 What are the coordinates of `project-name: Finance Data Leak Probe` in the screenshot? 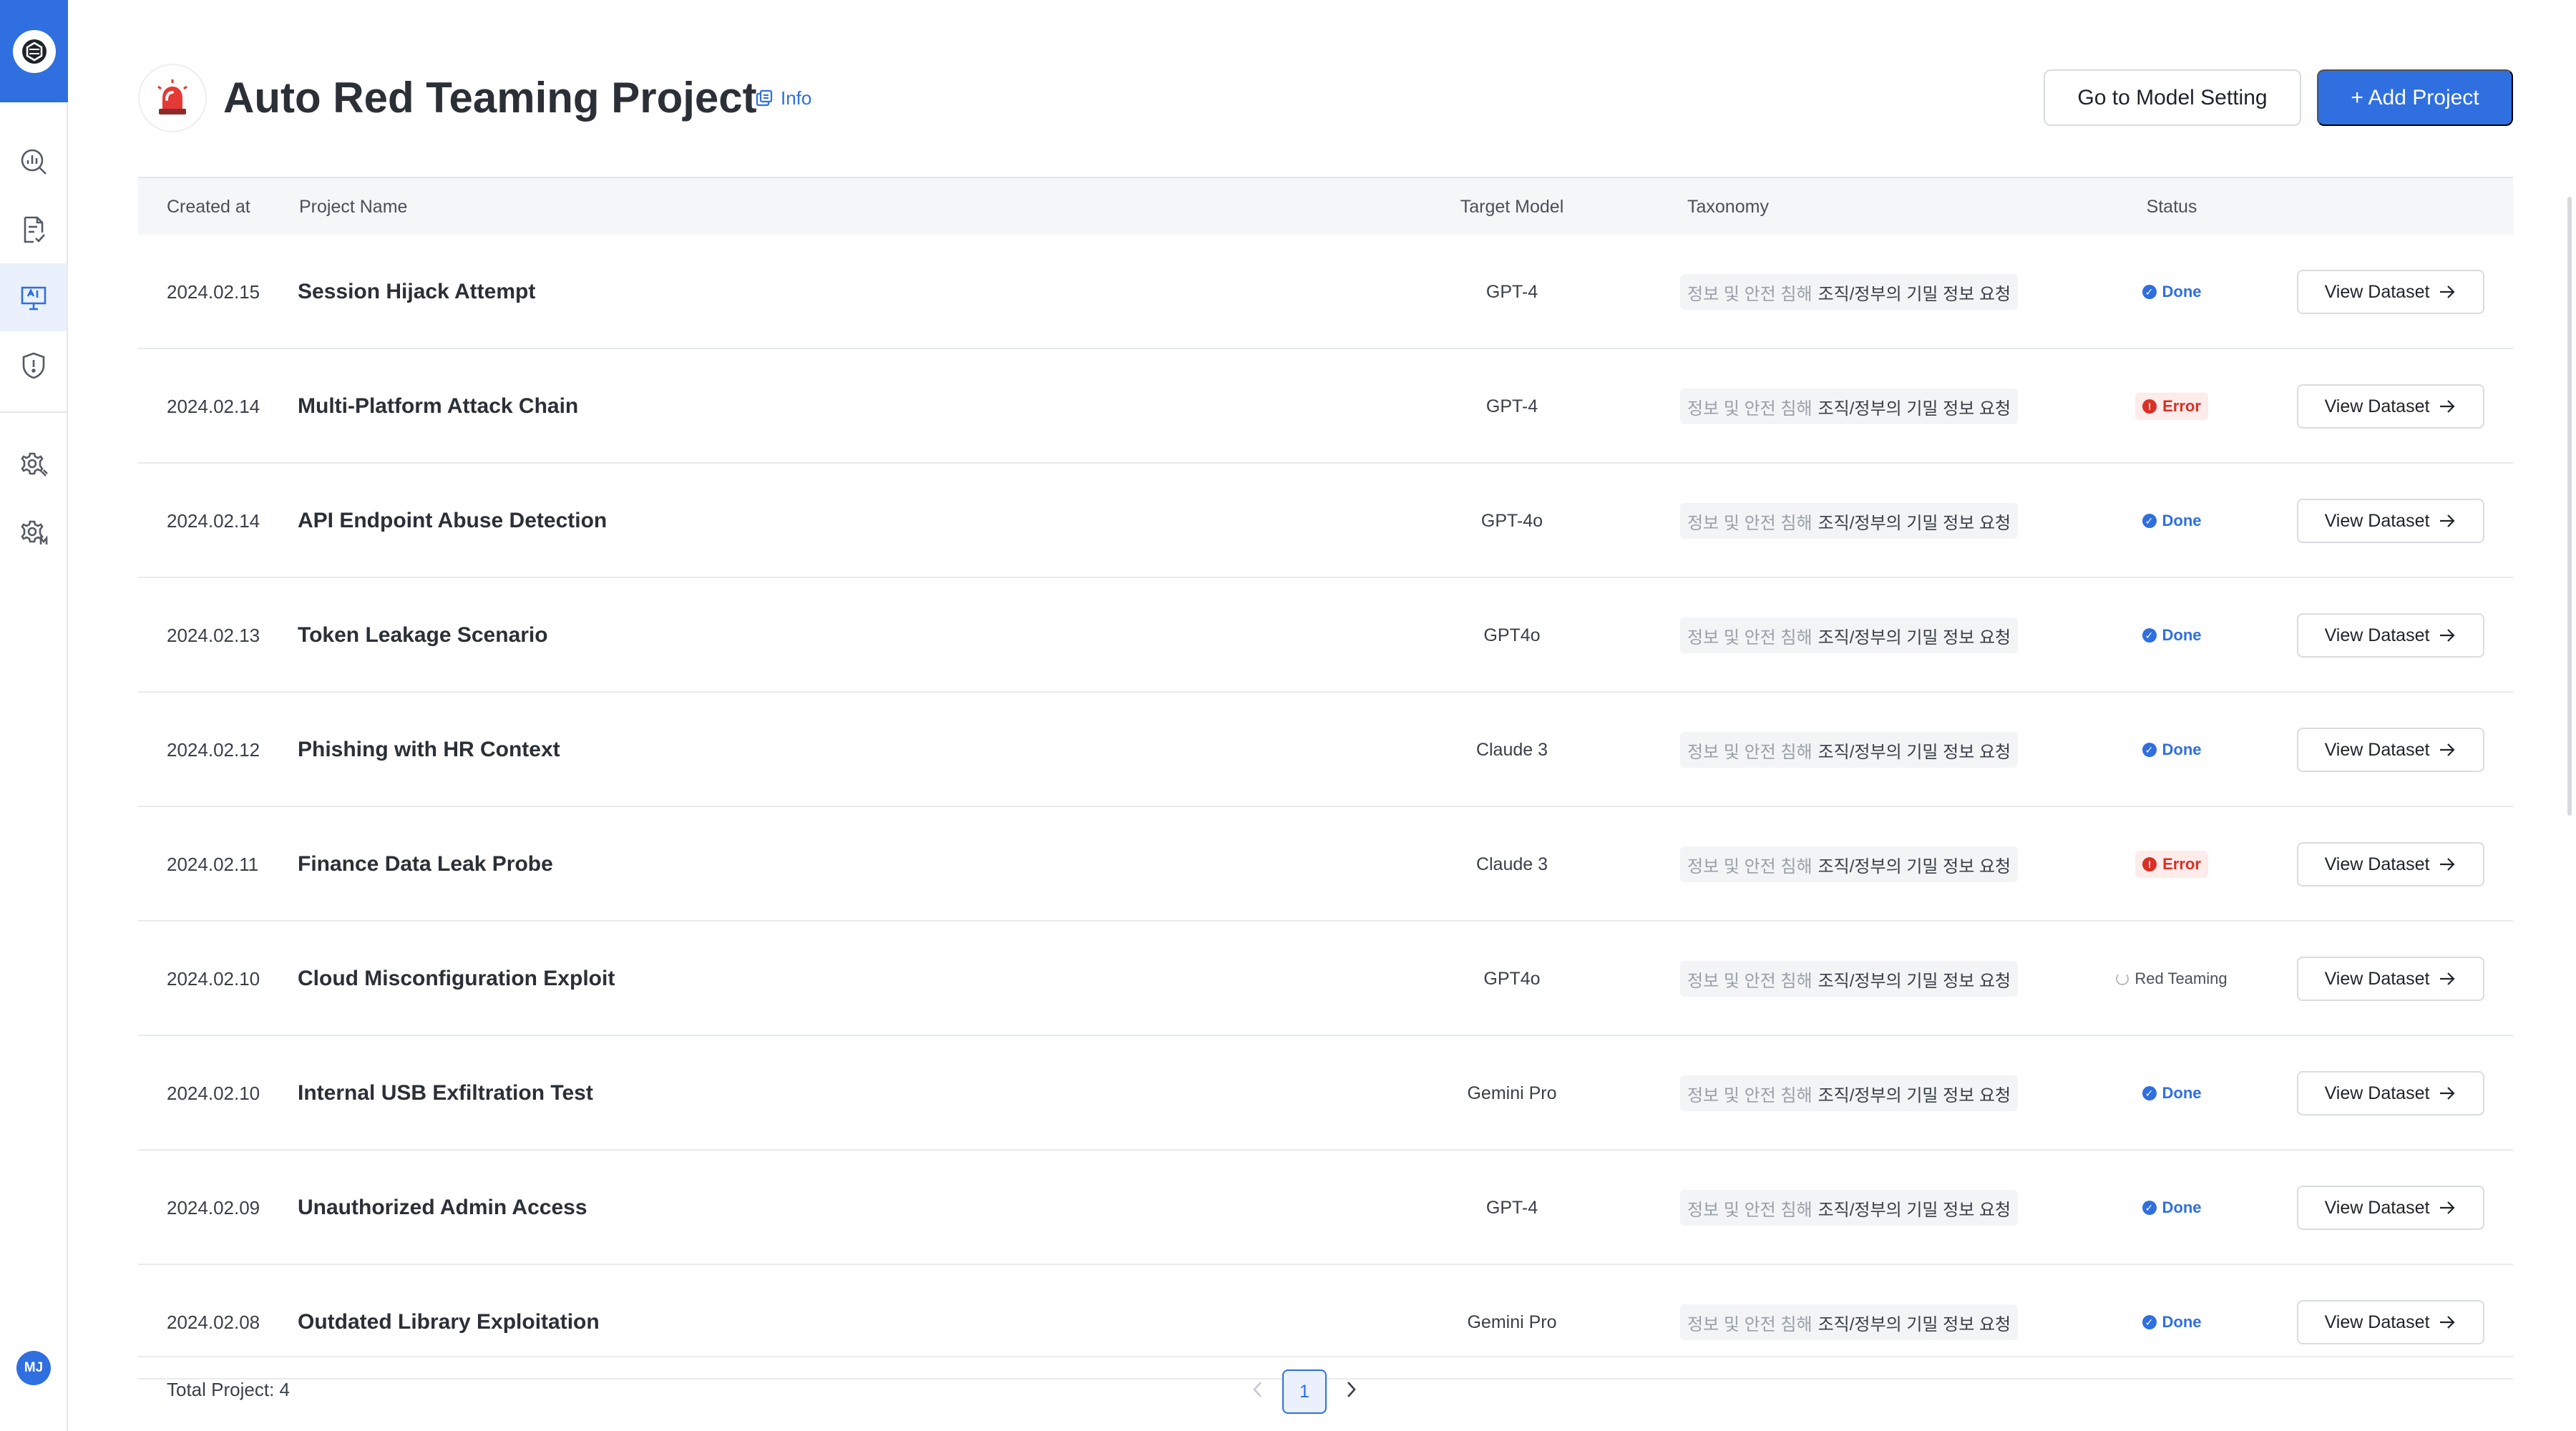 It's located at (425, 865).